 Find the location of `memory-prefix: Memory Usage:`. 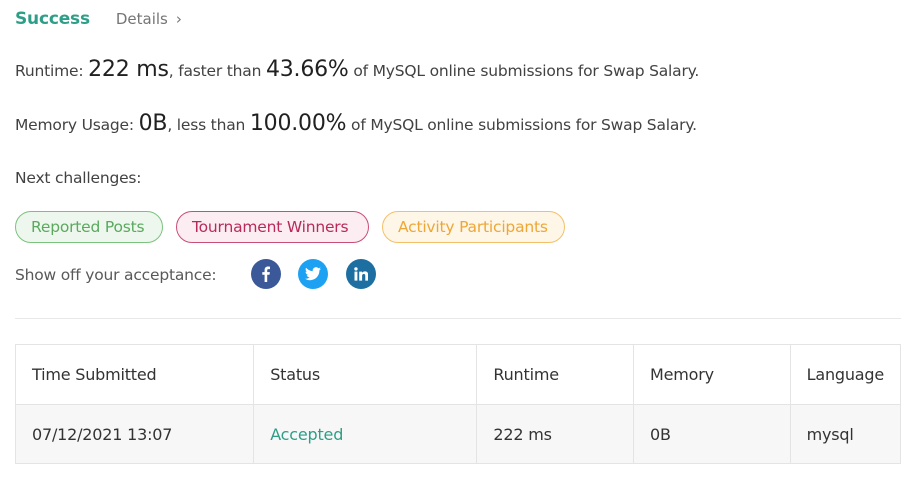

memory-prefix: Memory Usage: is located at coordinates (77, 125).